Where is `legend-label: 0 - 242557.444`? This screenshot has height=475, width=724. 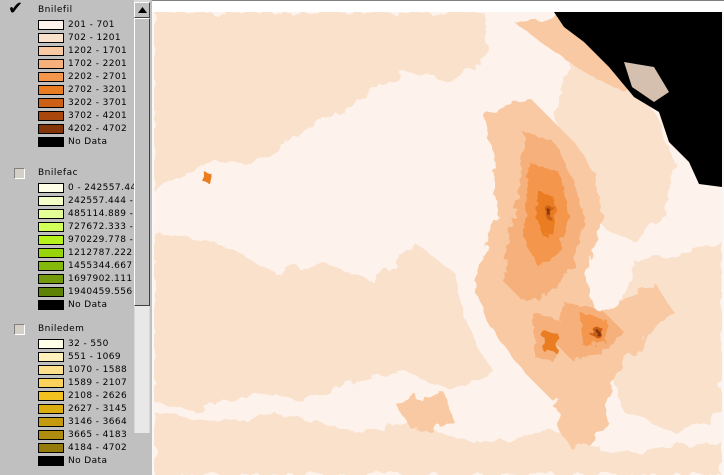 legend-label: 0 - 242557.444 is located at coordinates (101, 188).